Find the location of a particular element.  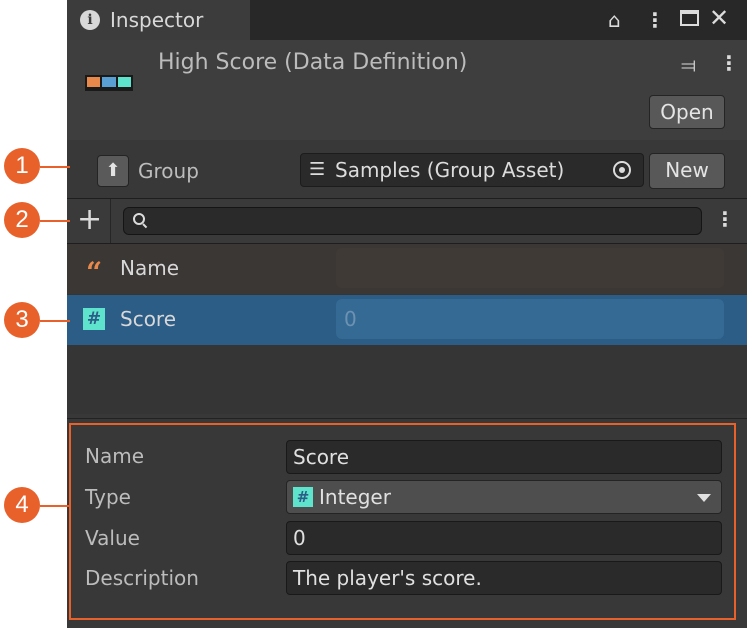

lock-icon: ⌂ is located at coordinates (614, 20).